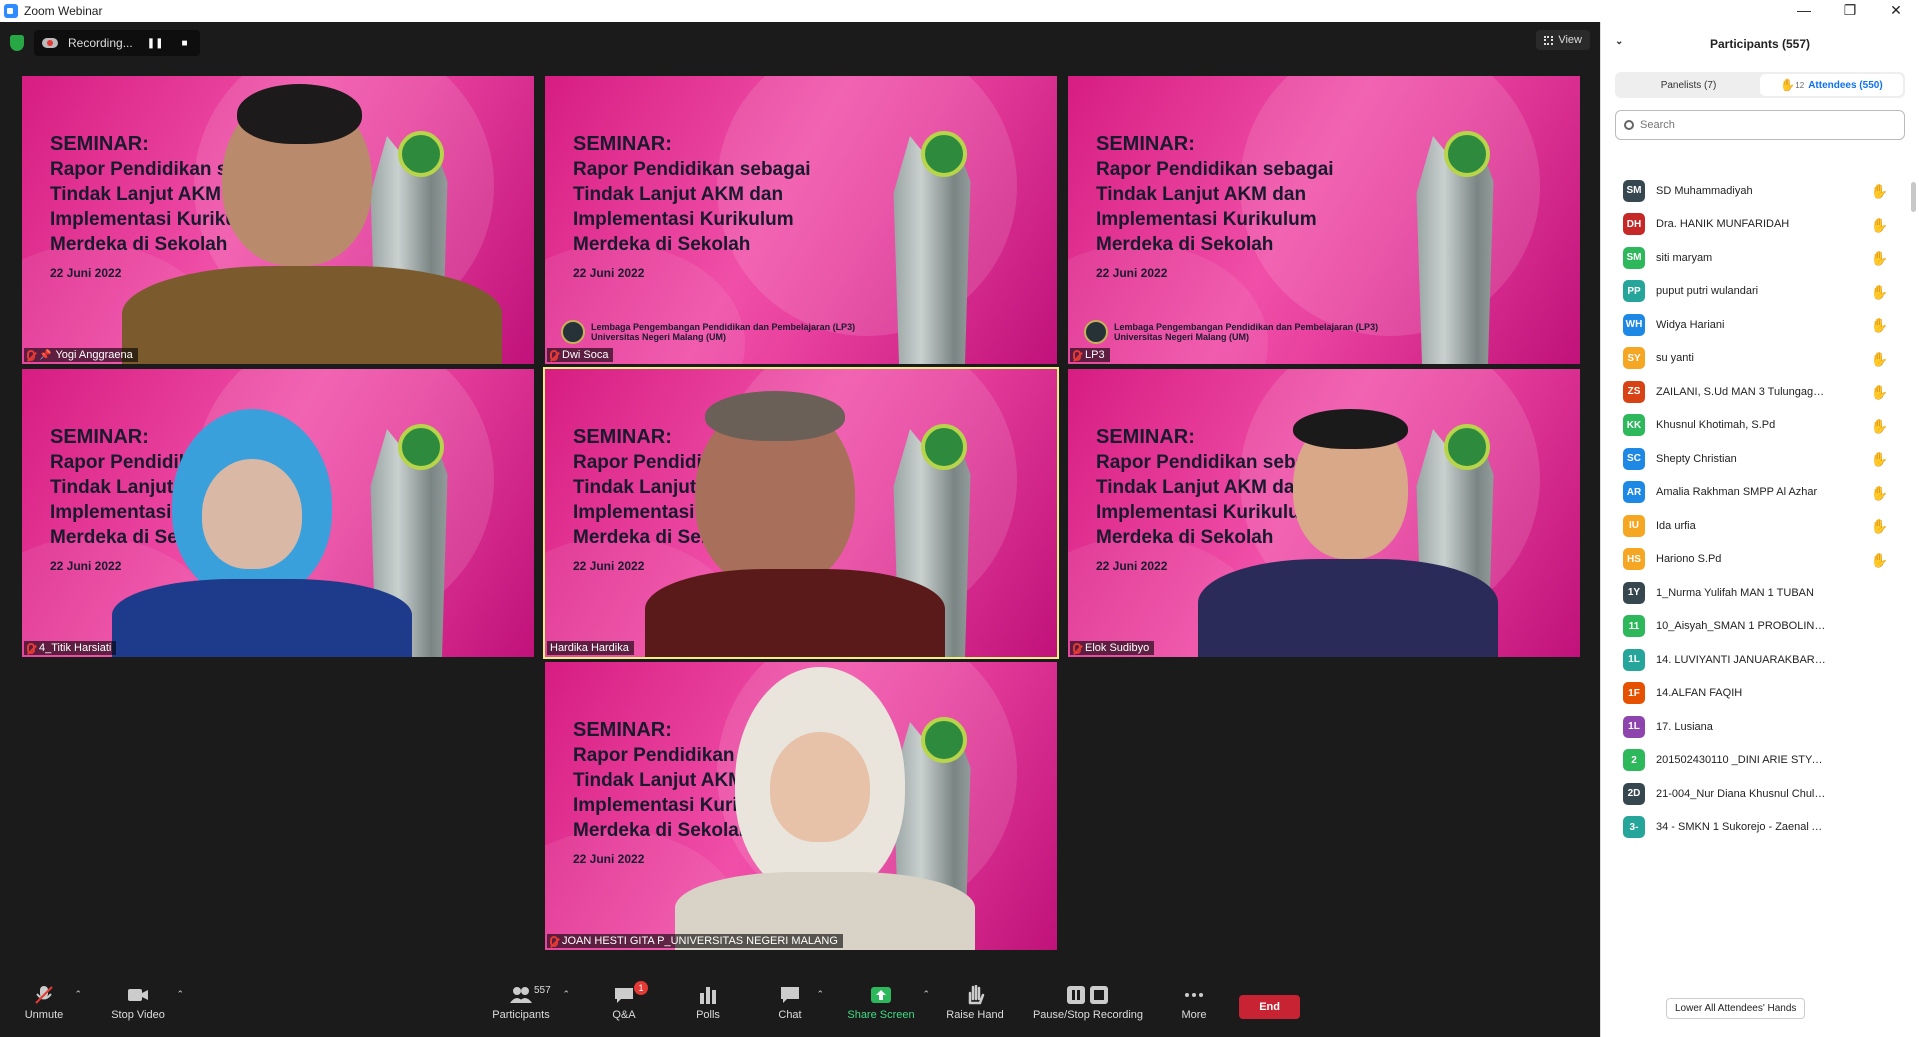 Image resolution: width=1919 pixels, height=1037 pixels. What do you see at coordinates (1753, 560) in the screenshot?
I see `participant-row: HS Hariono S.Pd ✋` at bounding box center [1753, 560].